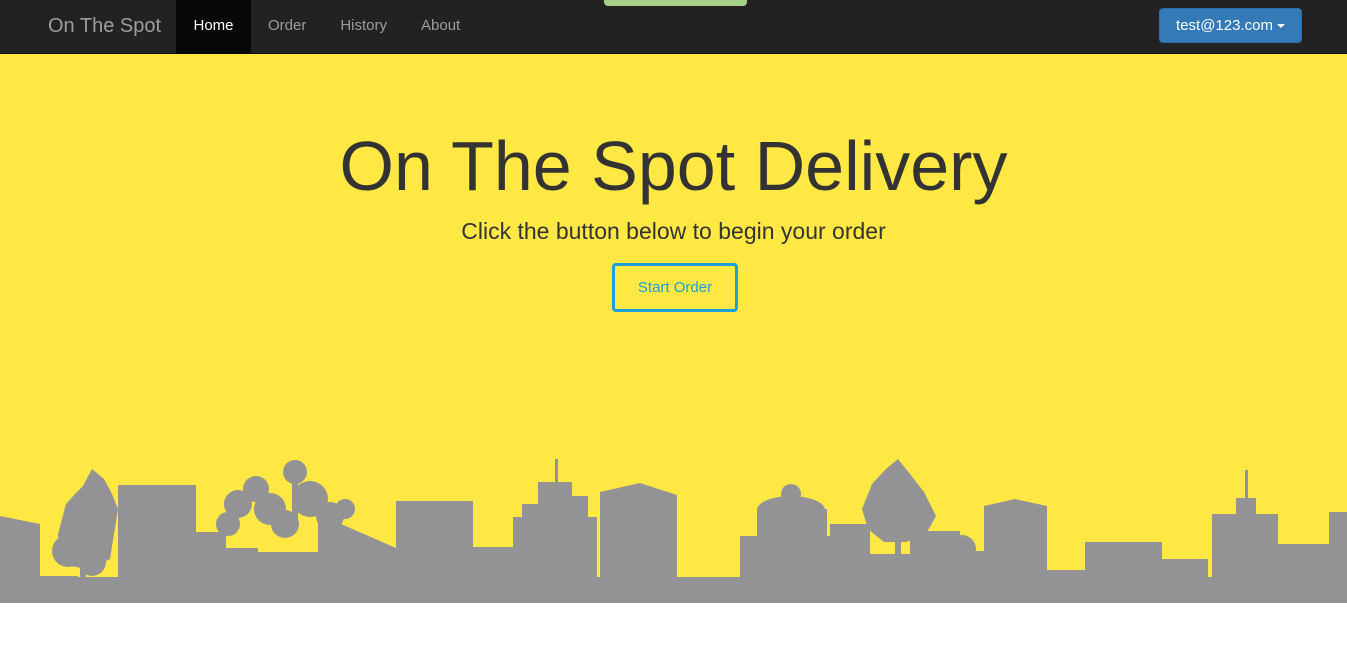 Image resolution: width=1347 pixels, height=657 pixels. I want to click on nav-home: Home, so click(213, 26).